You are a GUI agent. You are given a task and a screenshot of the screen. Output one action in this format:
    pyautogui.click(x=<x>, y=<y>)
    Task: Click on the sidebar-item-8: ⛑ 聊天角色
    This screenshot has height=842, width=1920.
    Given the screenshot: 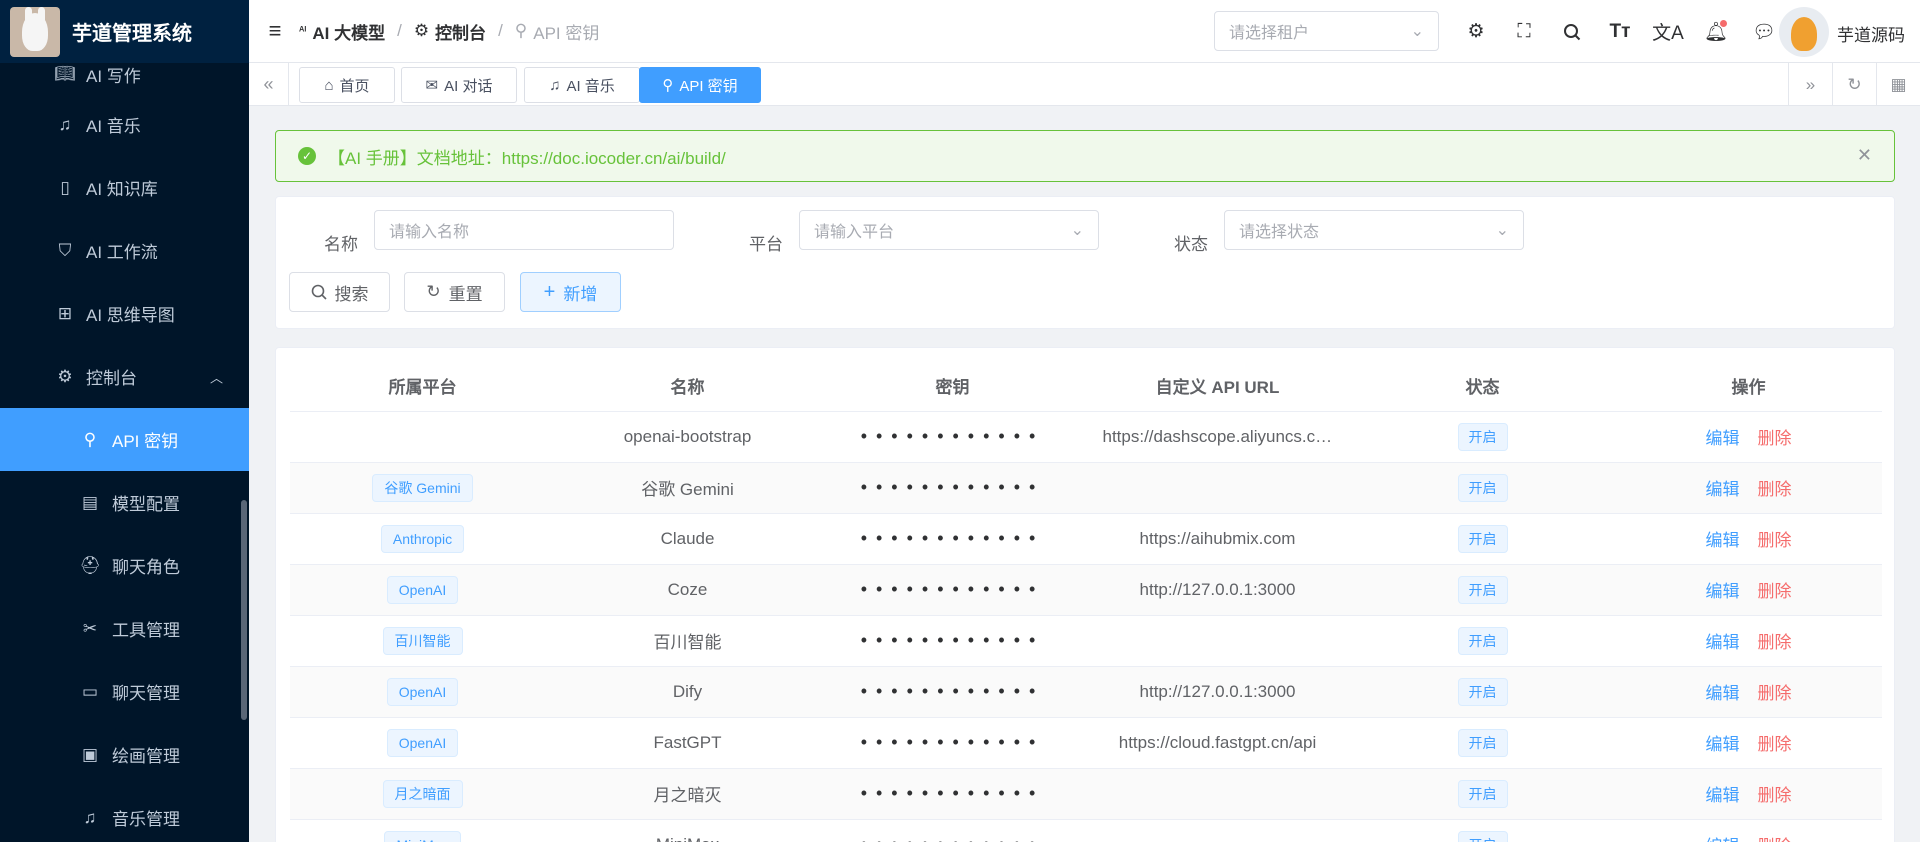 What is the action you would take?
    pyautogui.click(x=124, y=565)
    